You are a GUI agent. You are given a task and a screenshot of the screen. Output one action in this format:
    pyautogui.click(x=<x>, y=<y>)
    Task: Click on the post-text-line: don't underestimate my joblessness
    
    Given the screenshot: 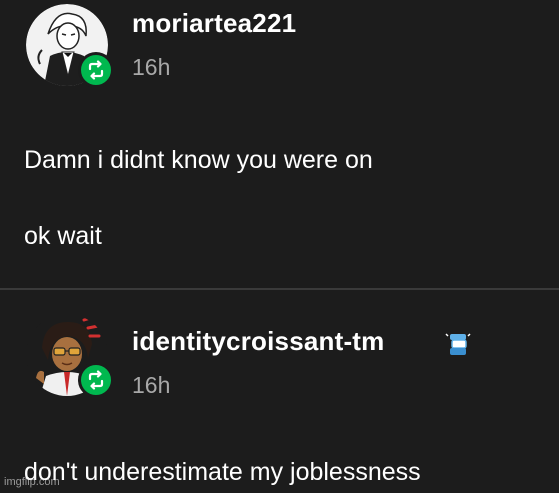 What is the action you would take?
    pyautogui.click(x=222, y=472)
    